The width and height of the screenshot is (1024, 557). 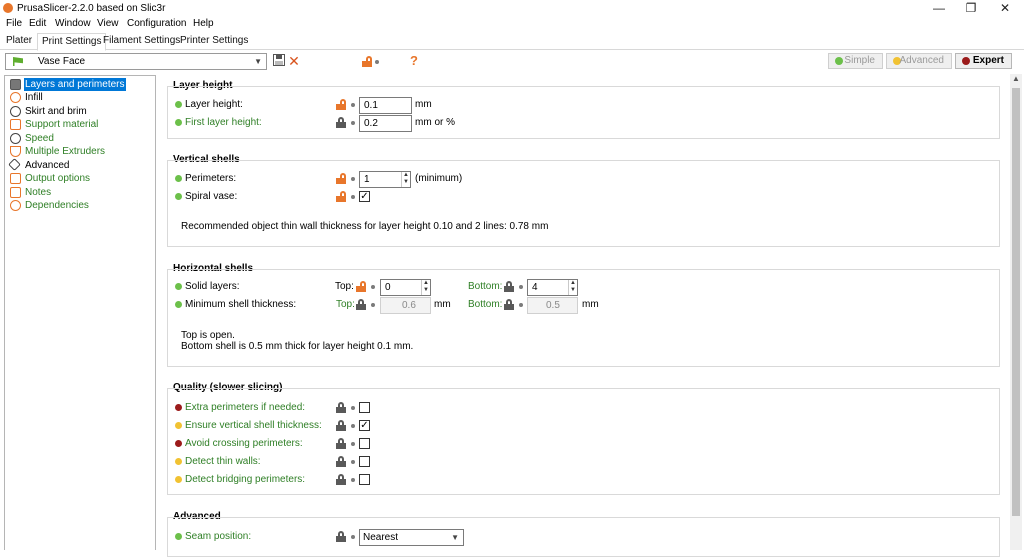 I want to click on detect-thin-walls-row: Detect thin walls:, so click(x=585, y=462).